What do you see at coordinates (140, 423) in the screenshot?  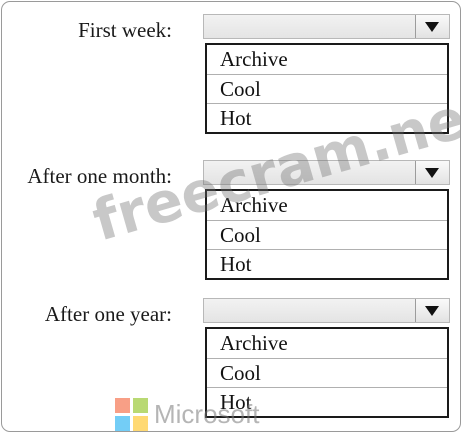 I see `logo-square-yellow` at bounding box center [140, 423].